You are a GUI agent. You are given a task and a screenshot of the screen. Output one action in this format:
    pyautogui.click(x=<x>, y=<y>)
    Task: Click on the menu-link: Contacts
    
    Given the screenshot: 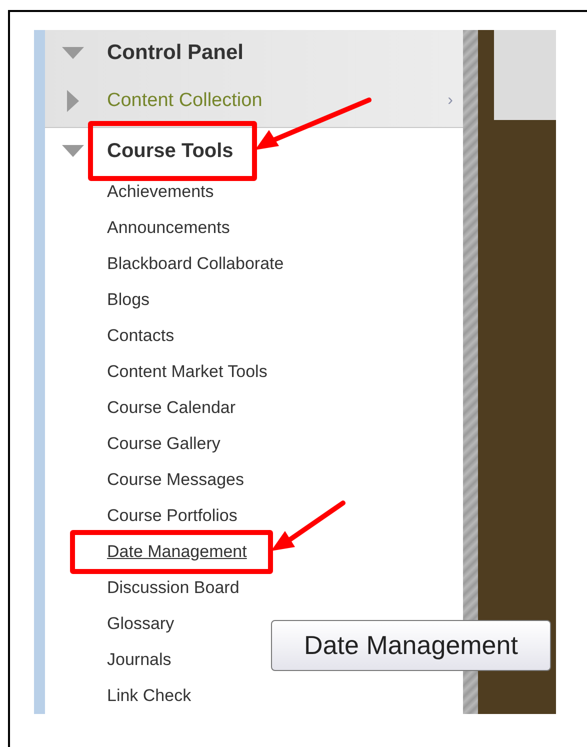 What is the action you would take?
    pyautogui.click(x=140, y=335)
    